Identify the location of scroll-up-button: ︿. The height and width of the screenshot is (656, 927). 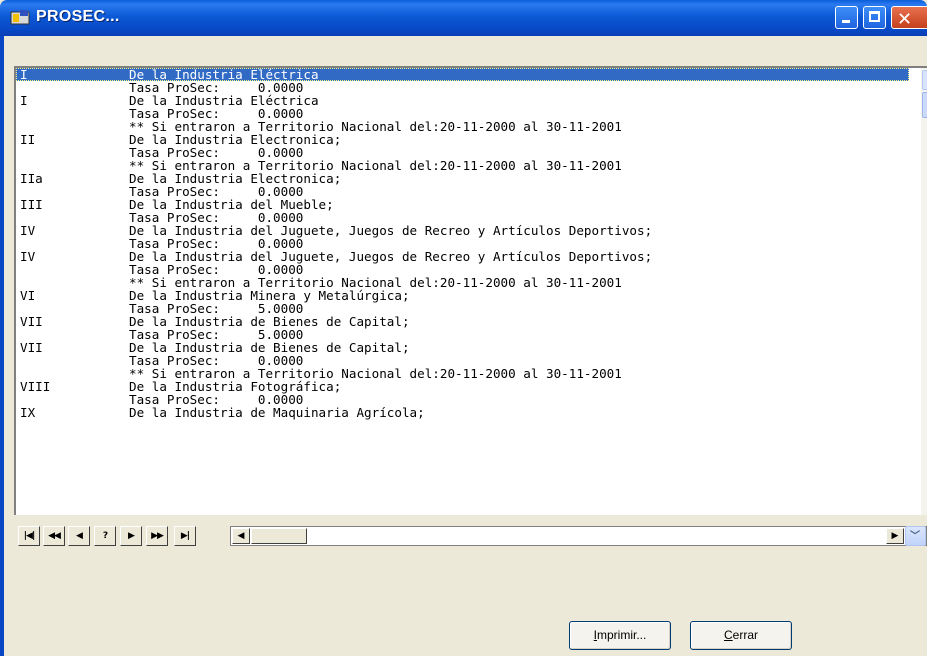
(924, 80).